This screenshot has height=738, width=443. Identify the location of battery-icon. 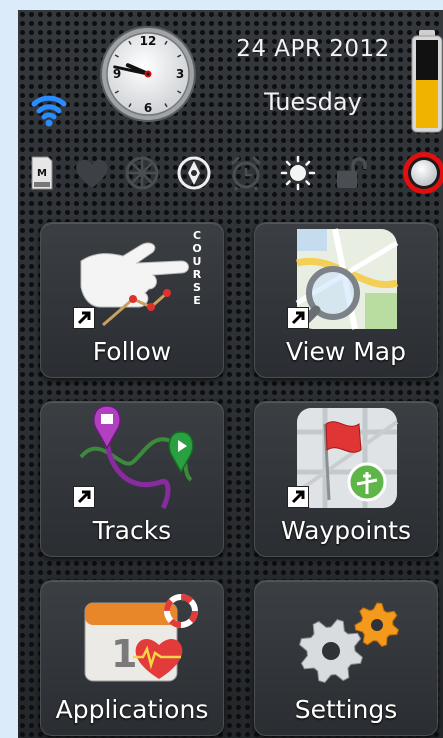
(427, 81).